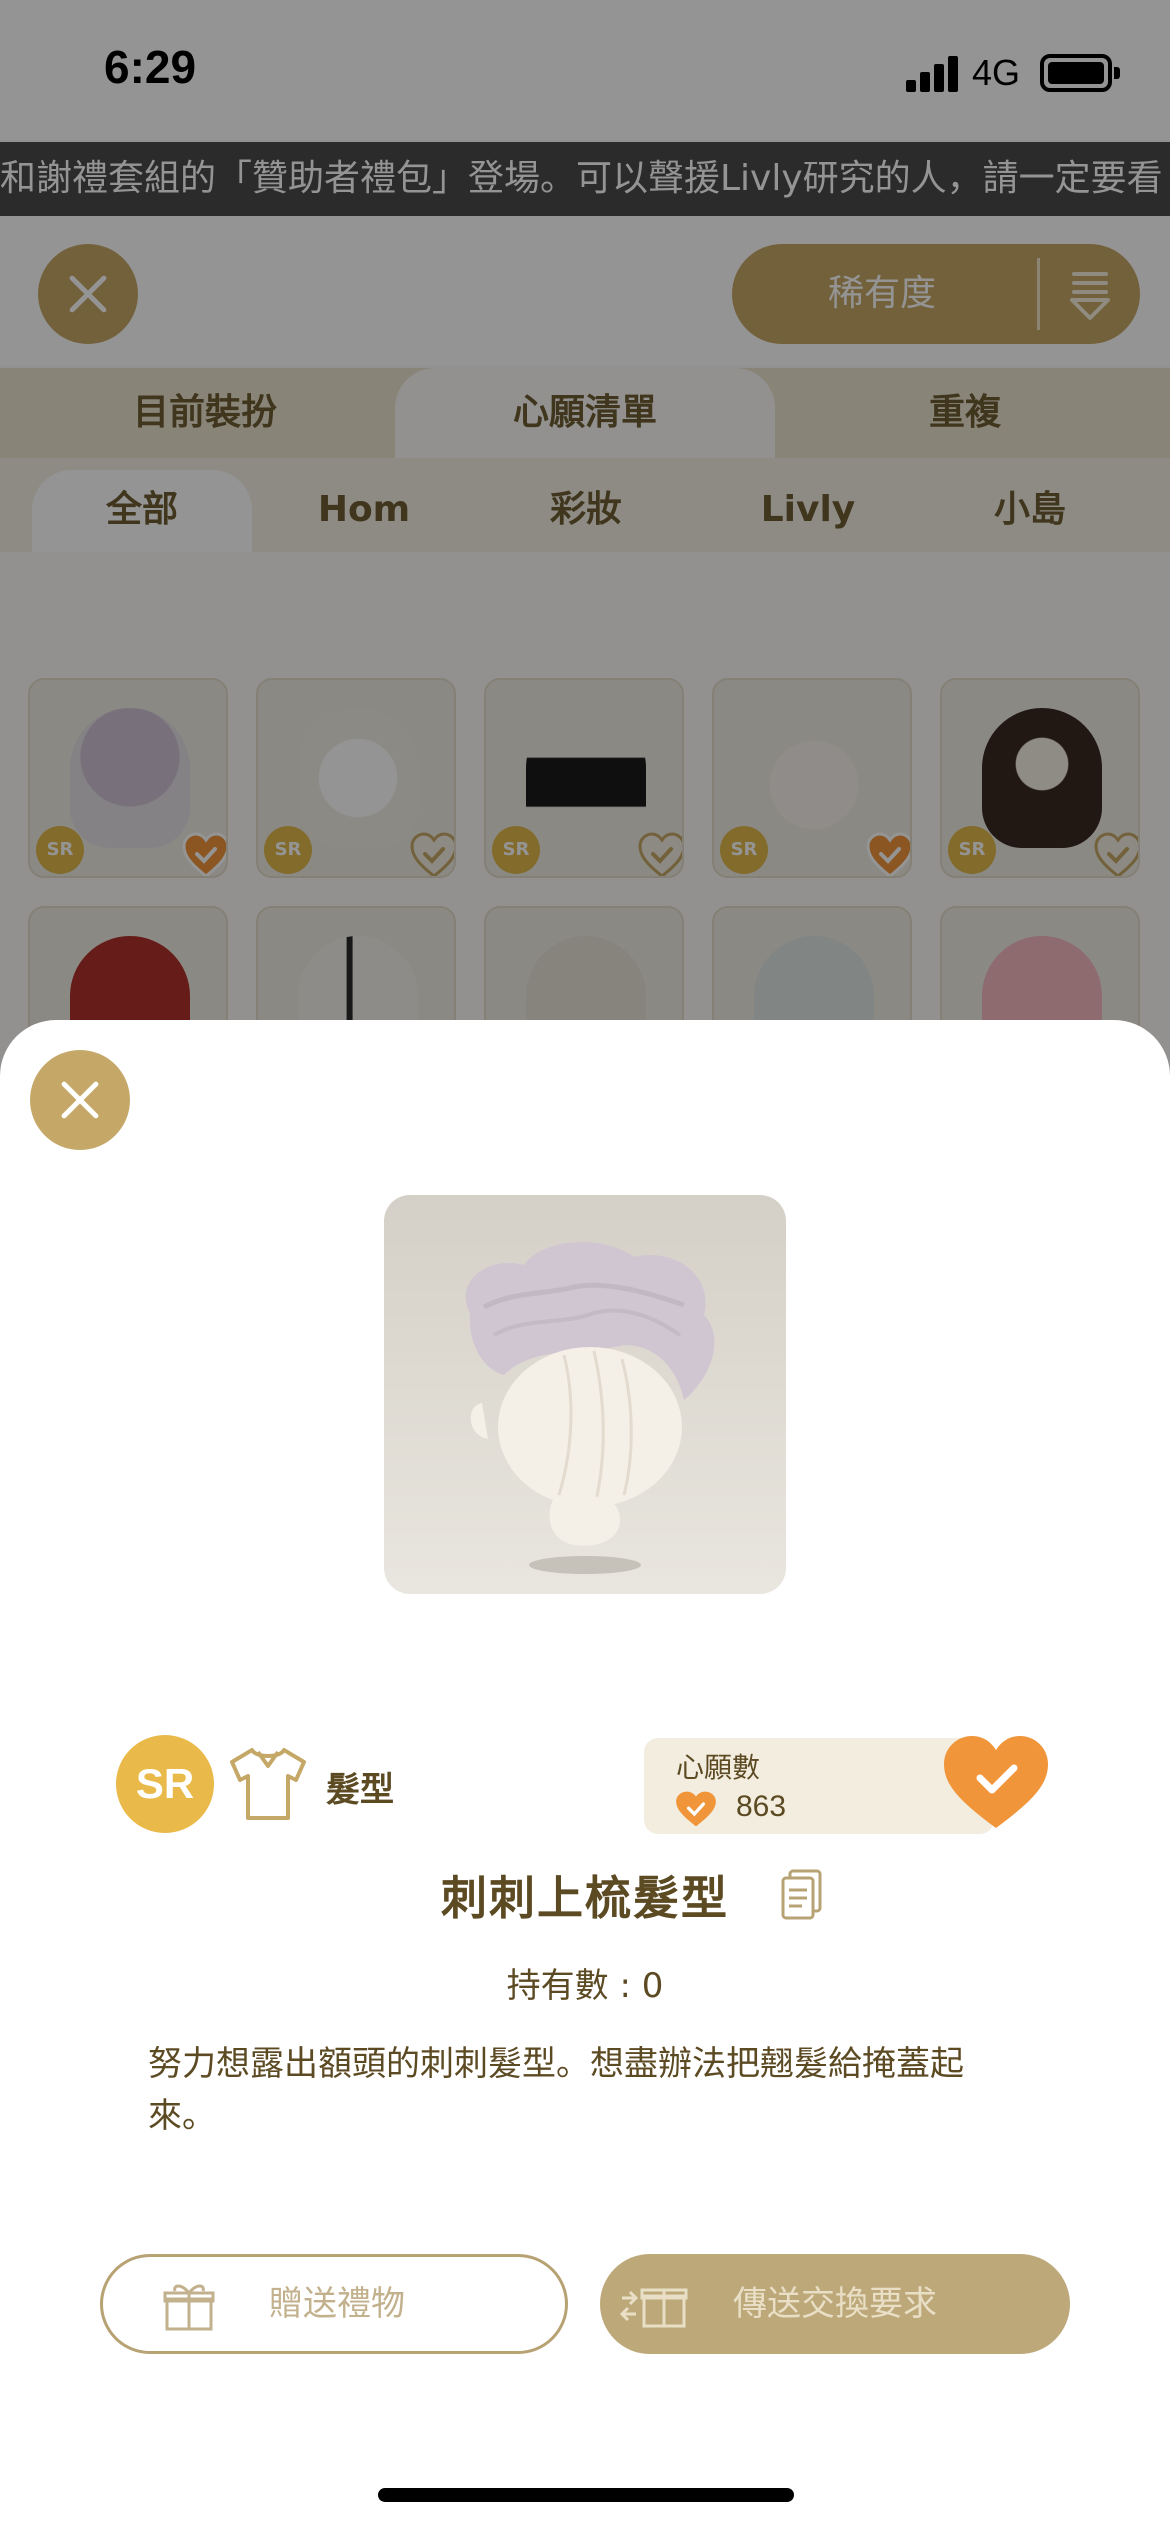  Describe the element at coordinates (586, 2495) in the screenshot. I see `home-indicator` at that location.